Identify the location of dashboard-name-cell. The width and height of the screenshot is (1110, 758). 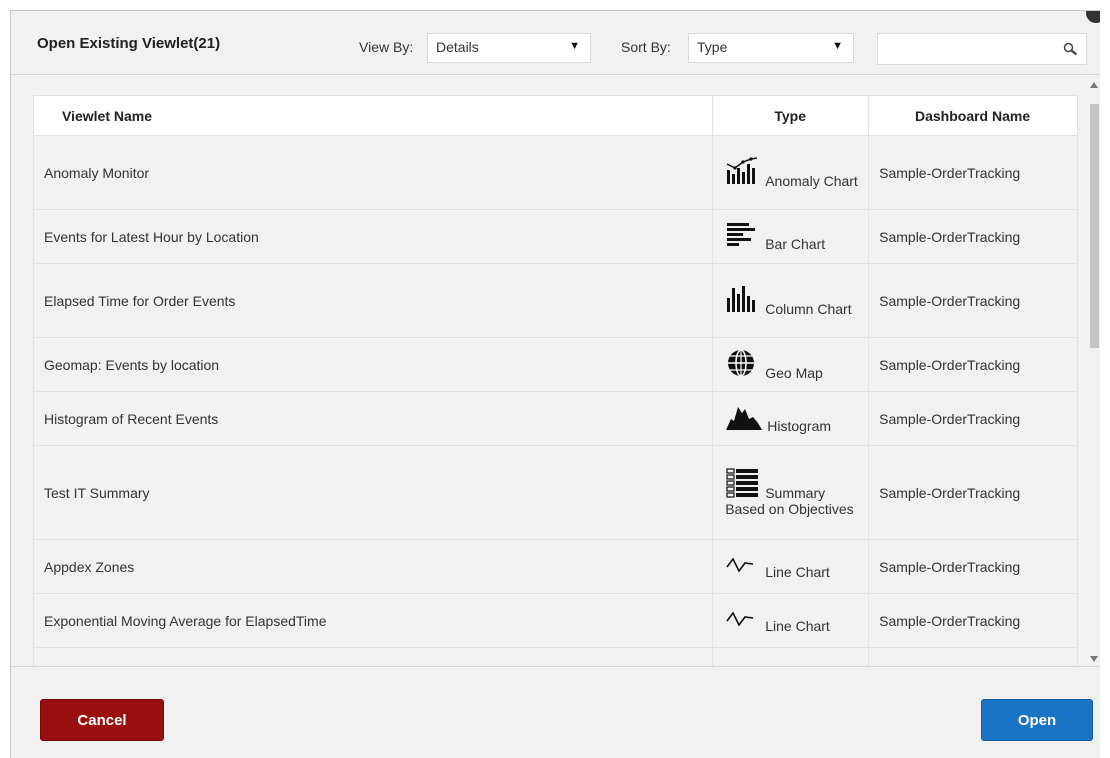
(973, 656).